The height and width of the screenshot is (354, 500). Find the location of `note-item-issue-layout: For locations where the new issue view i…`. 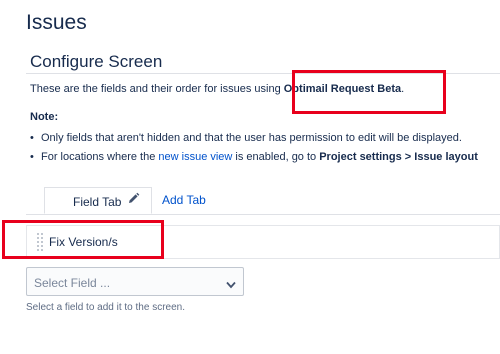

note-item-issue-layout: For locations where the new issue view i… is located at coordinates (254, 160).